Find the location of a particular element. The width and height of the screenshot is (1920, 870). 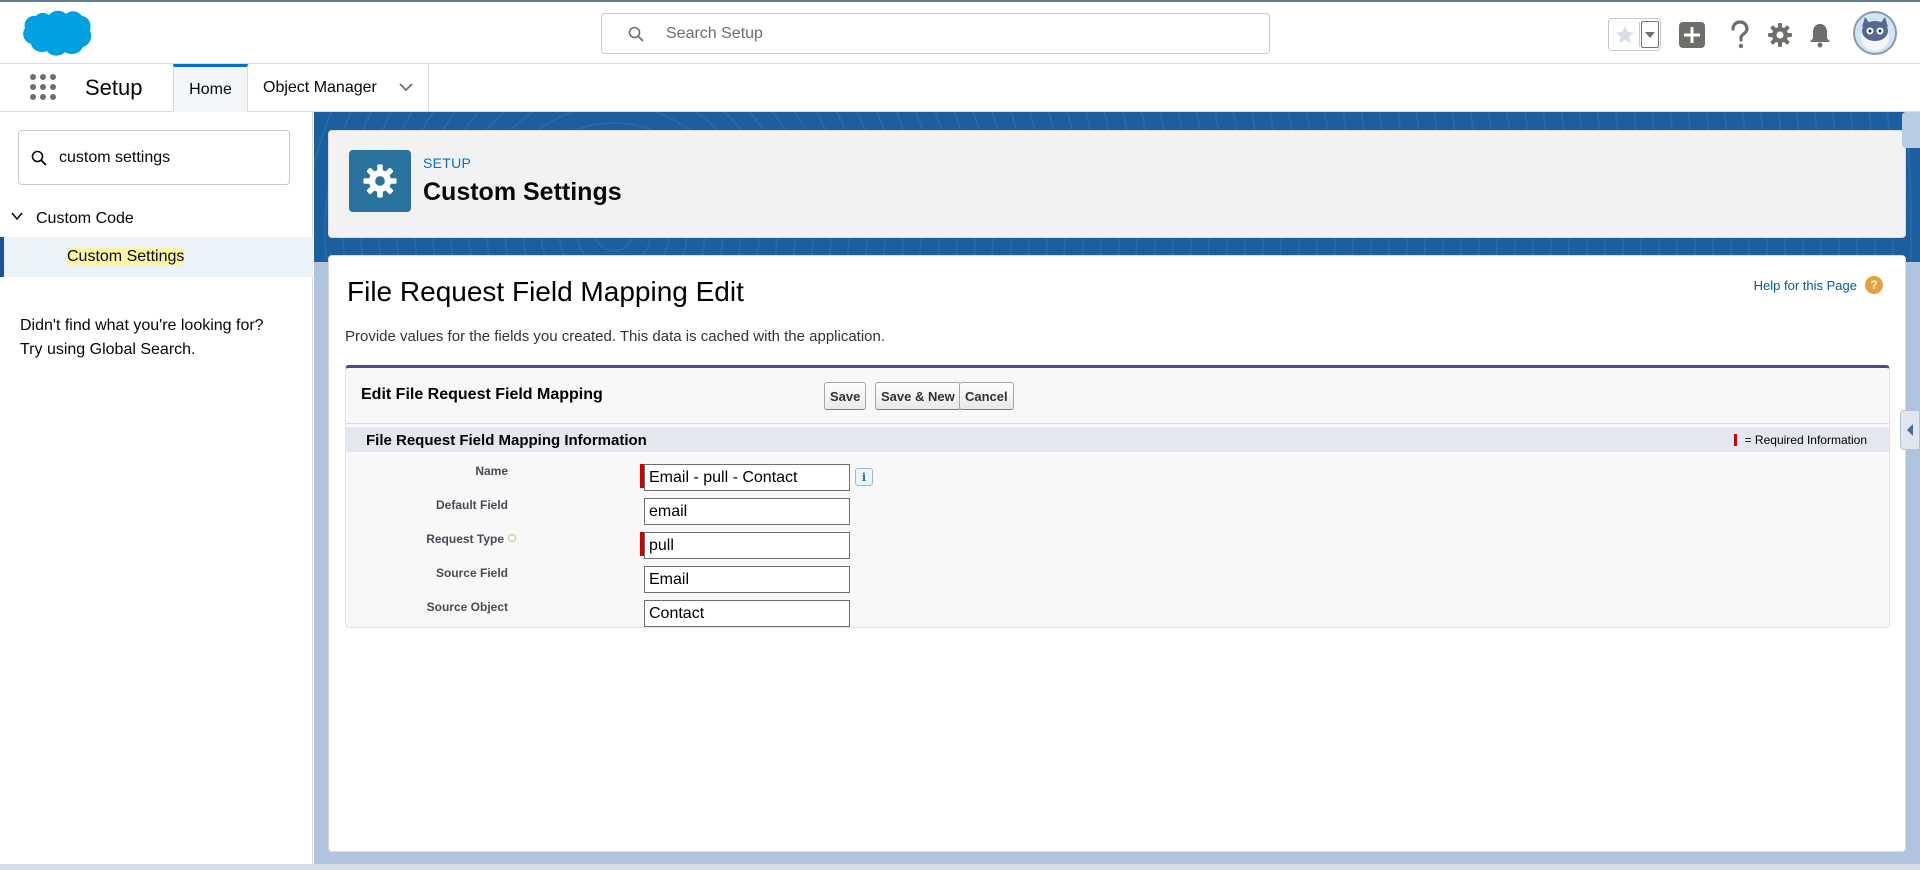

help-icon is located at coordinates (1740, 35).